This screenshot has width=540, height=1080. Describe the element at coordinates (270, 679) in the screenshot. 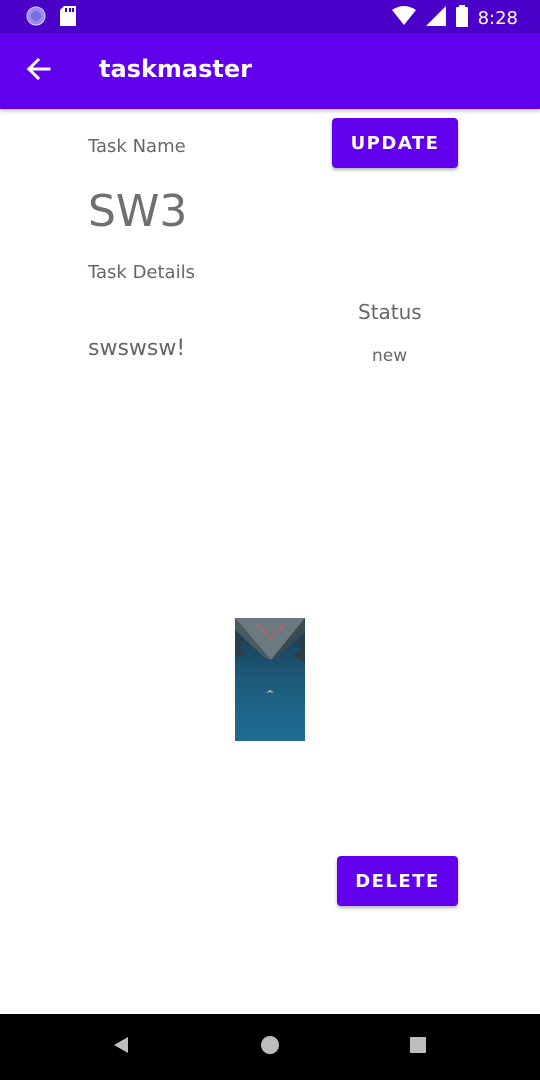

I see `task-image` at that location.